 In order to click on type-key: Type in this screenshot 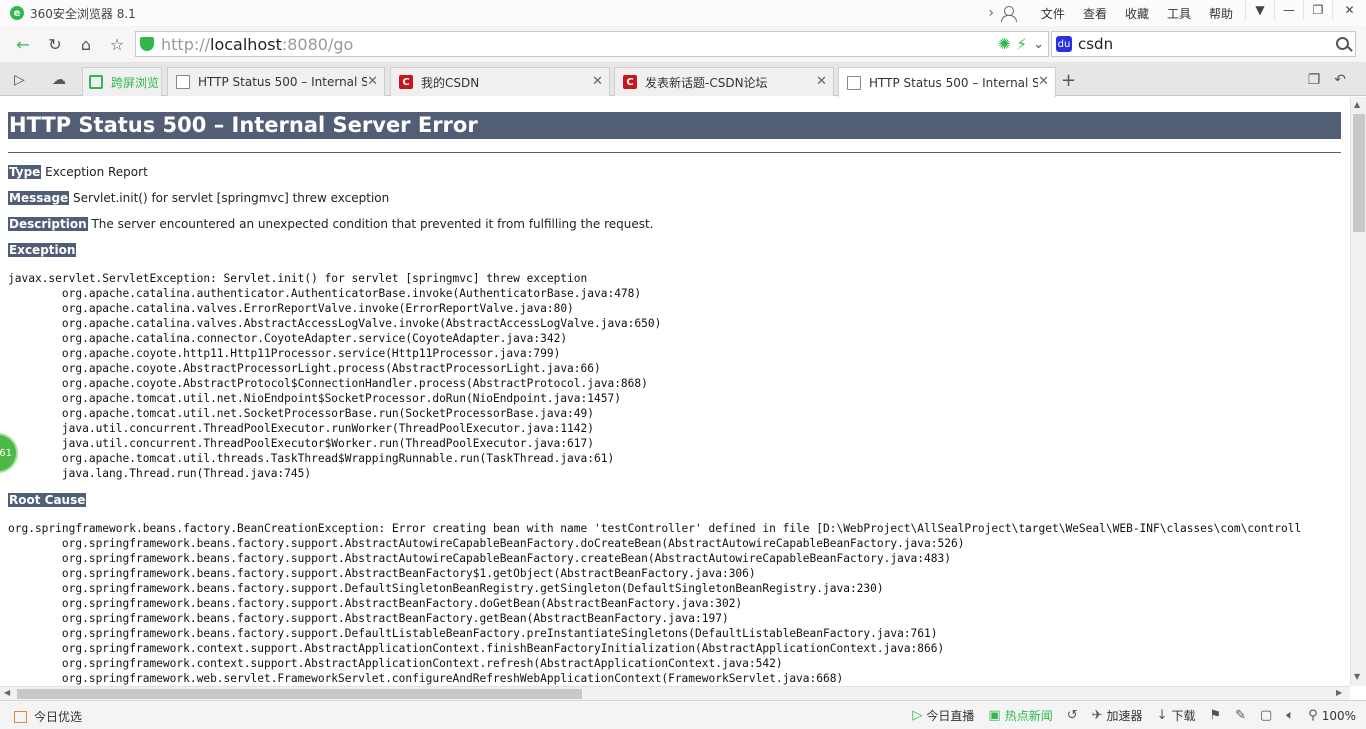, I will do `click(25, 172)`.